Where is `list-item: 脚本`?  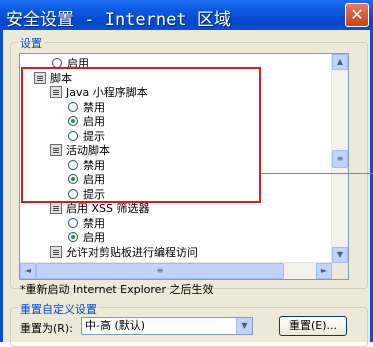
list-item: 脚本 is located at coordinates (53, 78).